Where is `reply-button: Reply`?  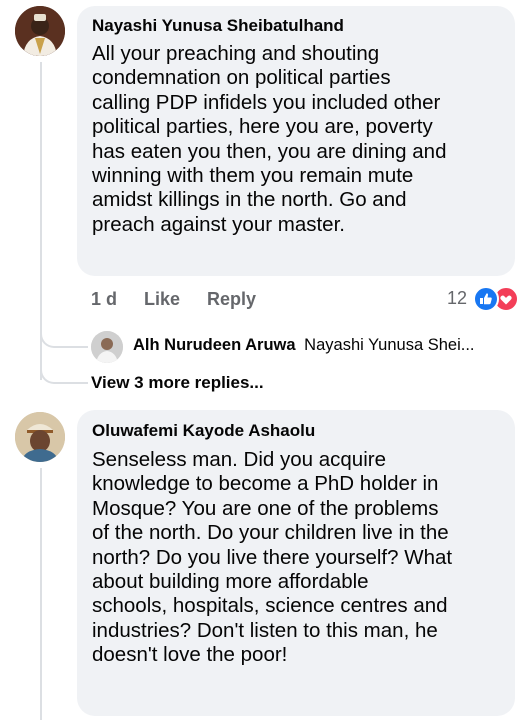 reply-button: Reply is located at coordinates (231, 299).